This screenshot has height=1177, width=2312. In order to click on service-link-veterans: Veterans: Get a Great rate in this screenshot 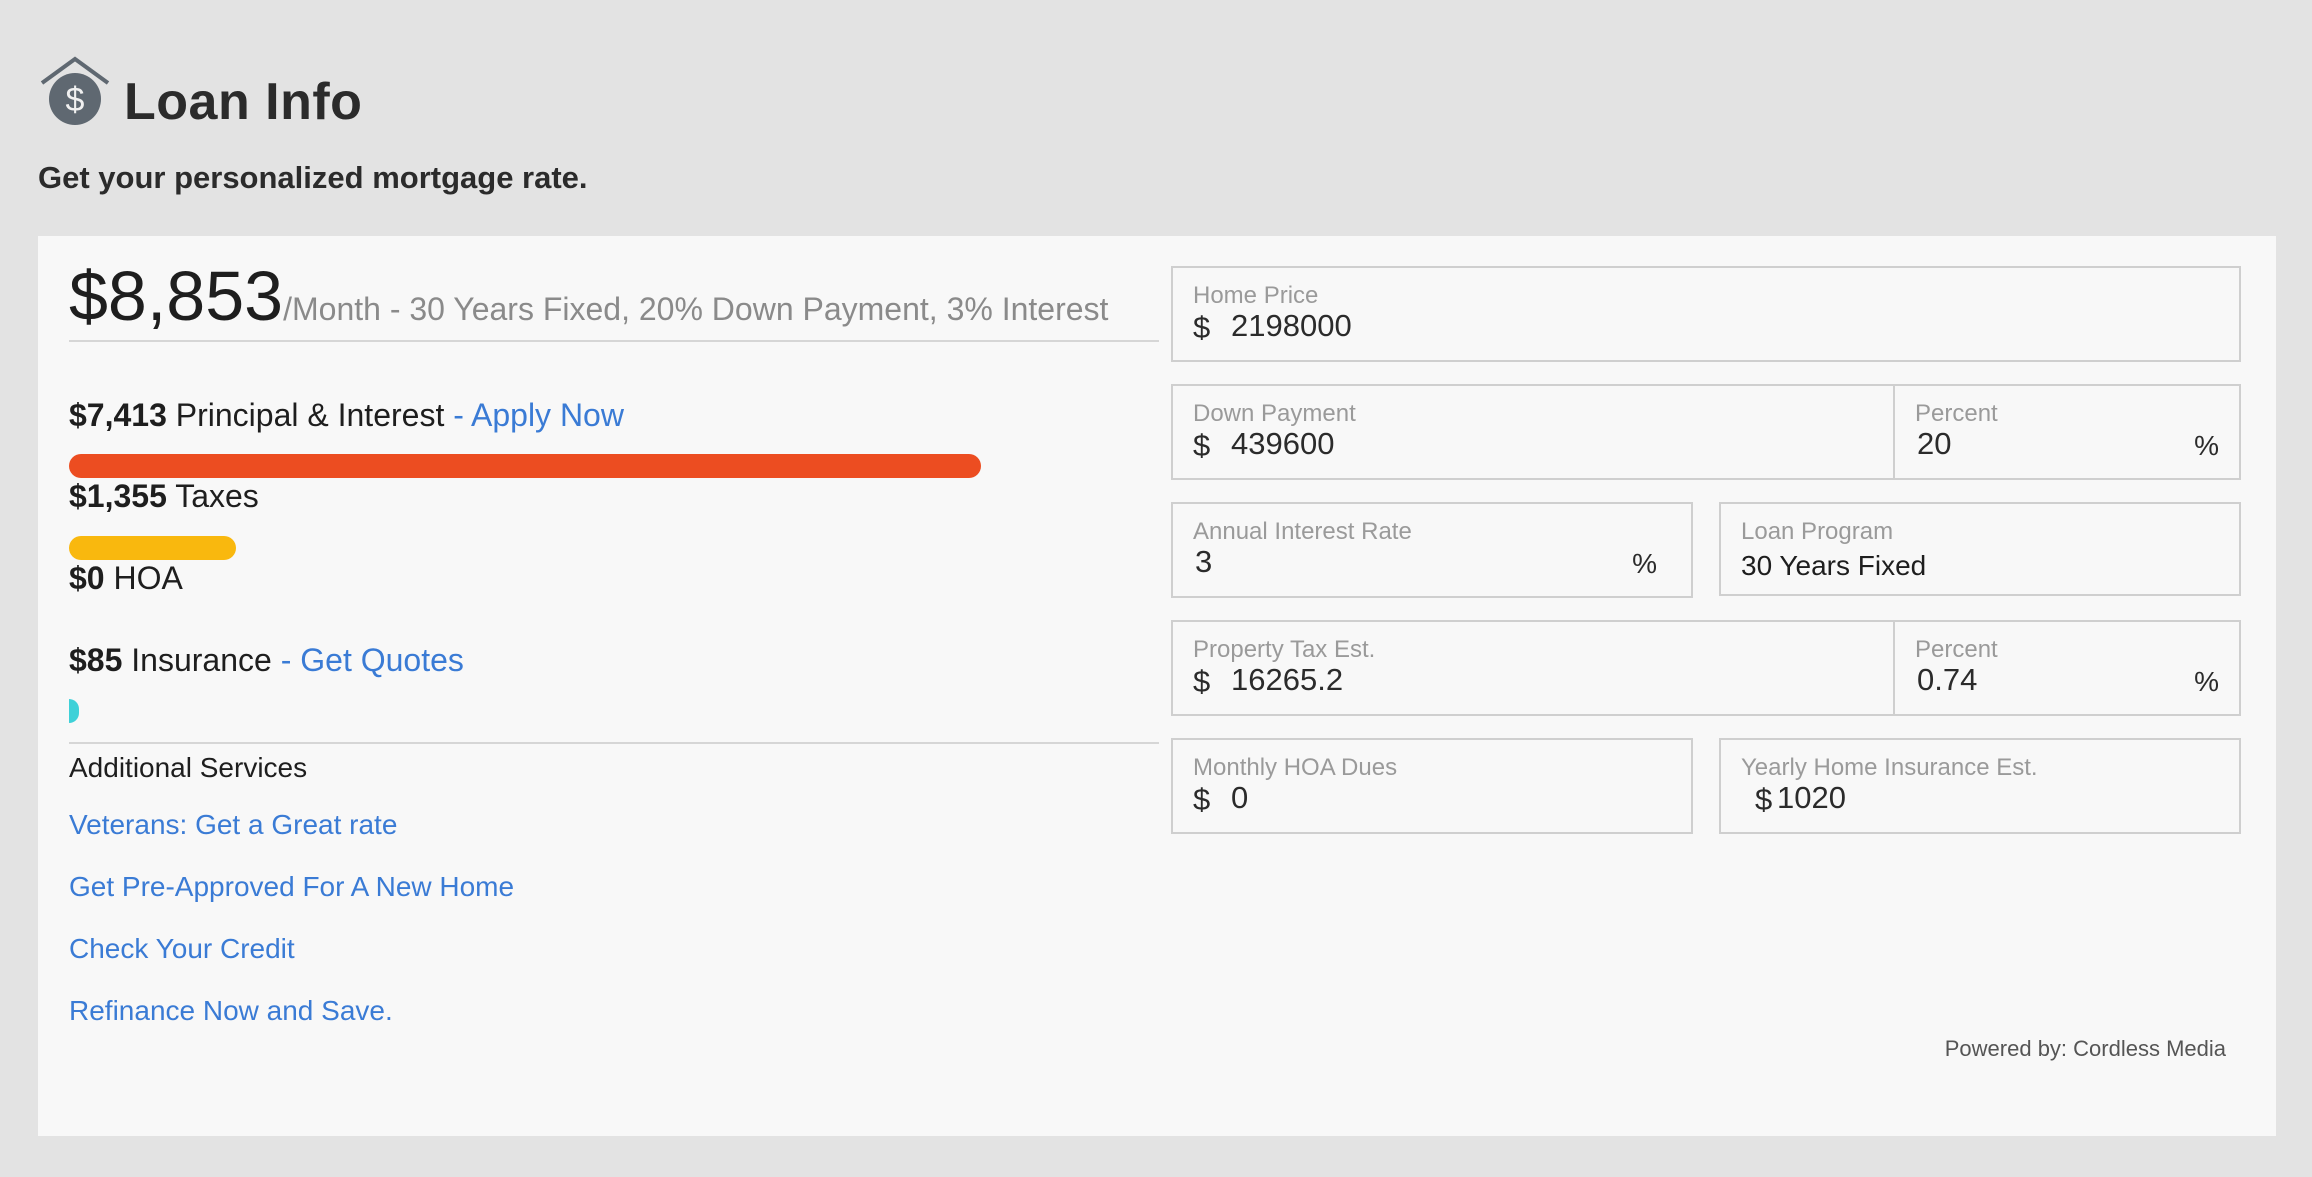, I will do `click(233, 825)`.